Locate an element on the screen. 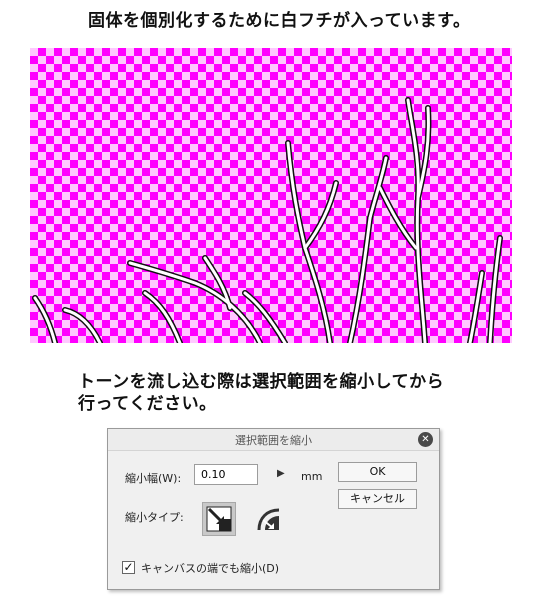 This screenshot has width=540, height=606. caption-instruction: トーンを流し込む際は選択範囲を縮小してから 行ってください。 is located at coordinates (261, 393).